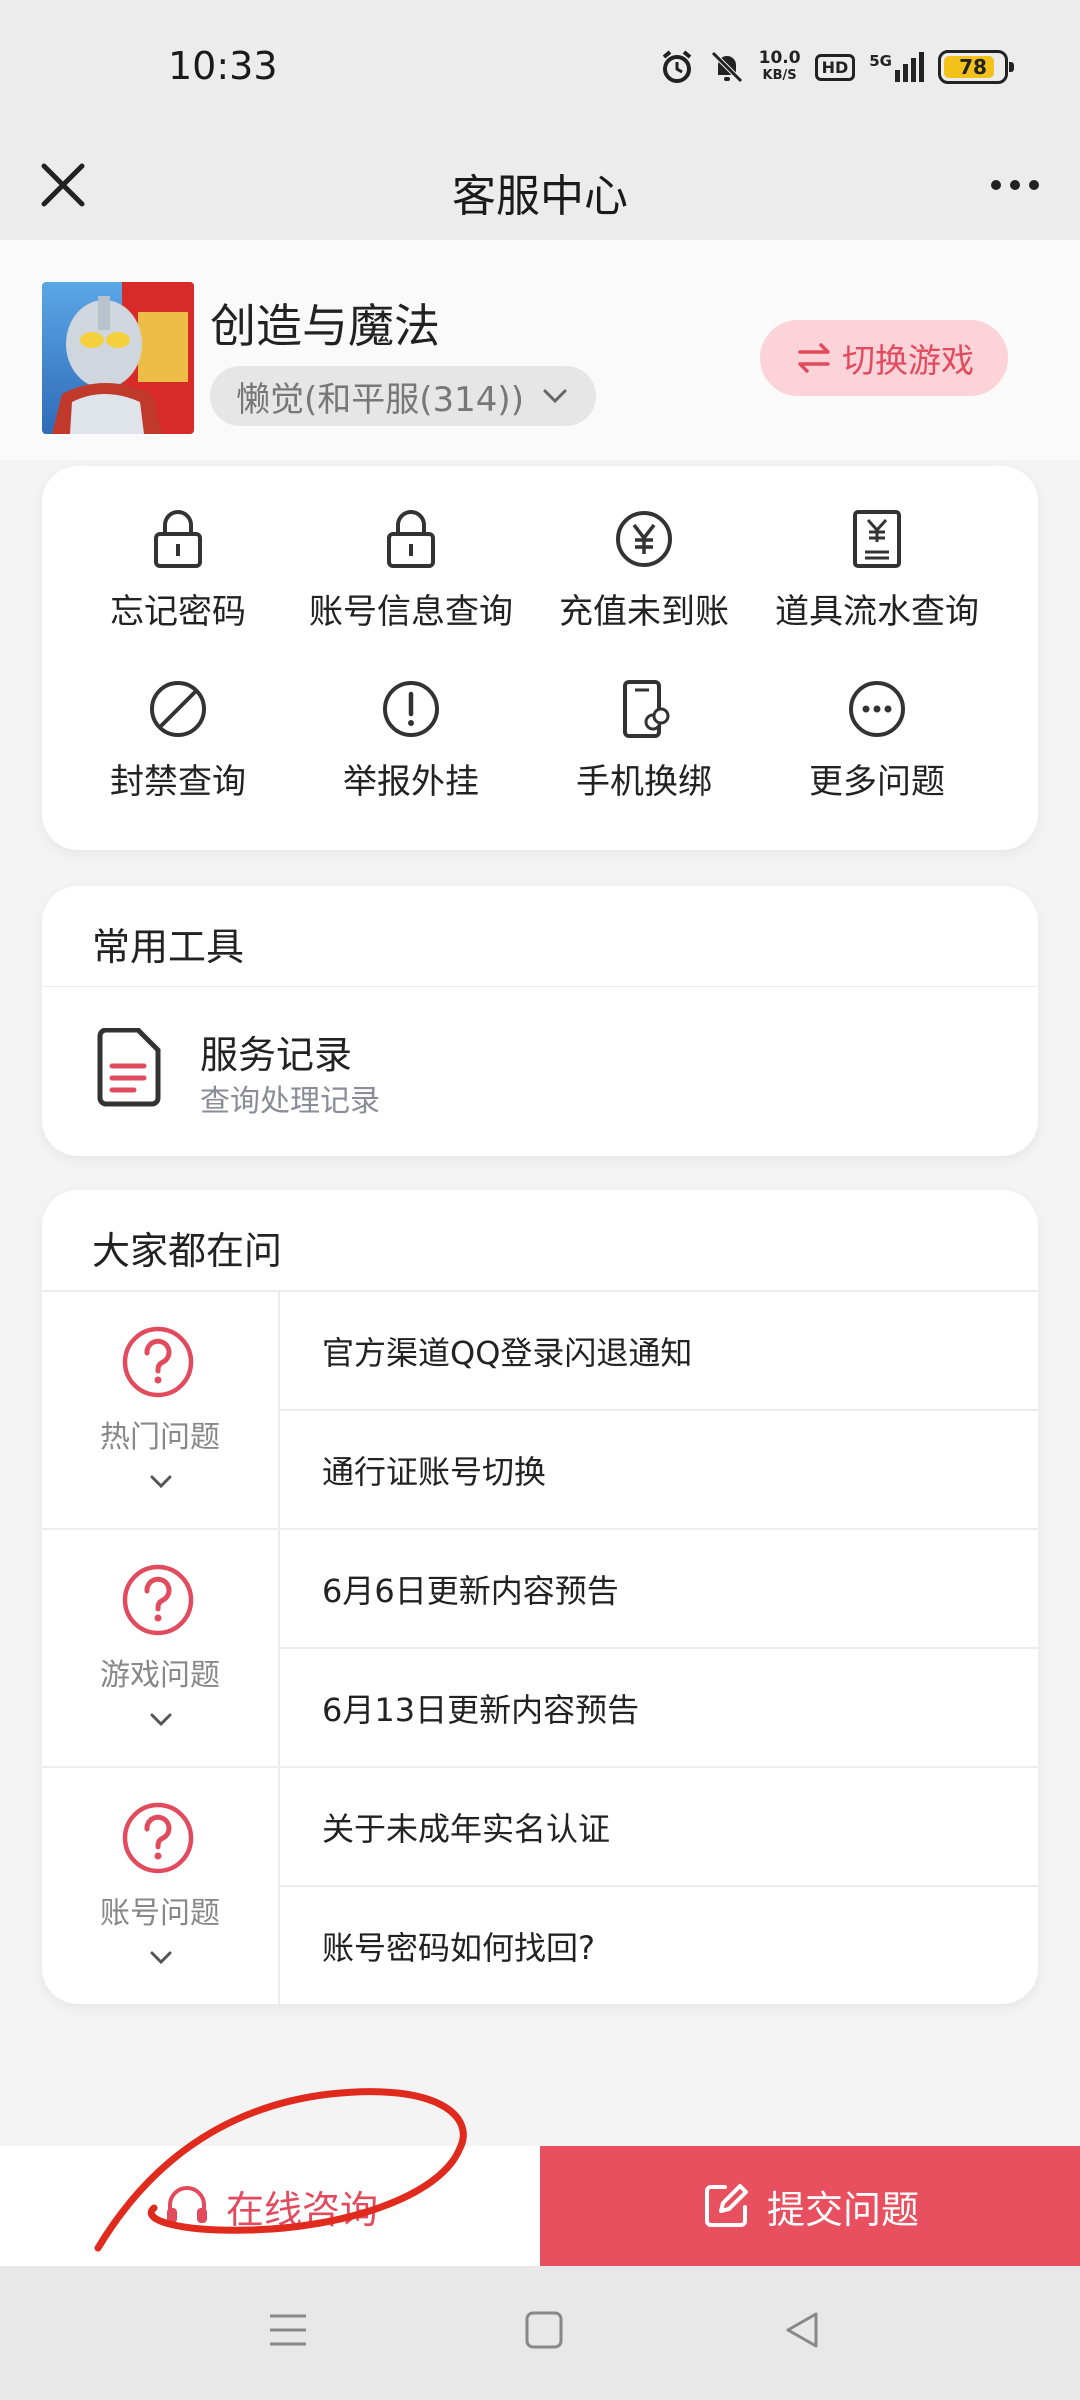 The width and height of the screenshot is (1080, 2400). I want to click on quick-action-recharge: 充值未到账, so click(644, 570).